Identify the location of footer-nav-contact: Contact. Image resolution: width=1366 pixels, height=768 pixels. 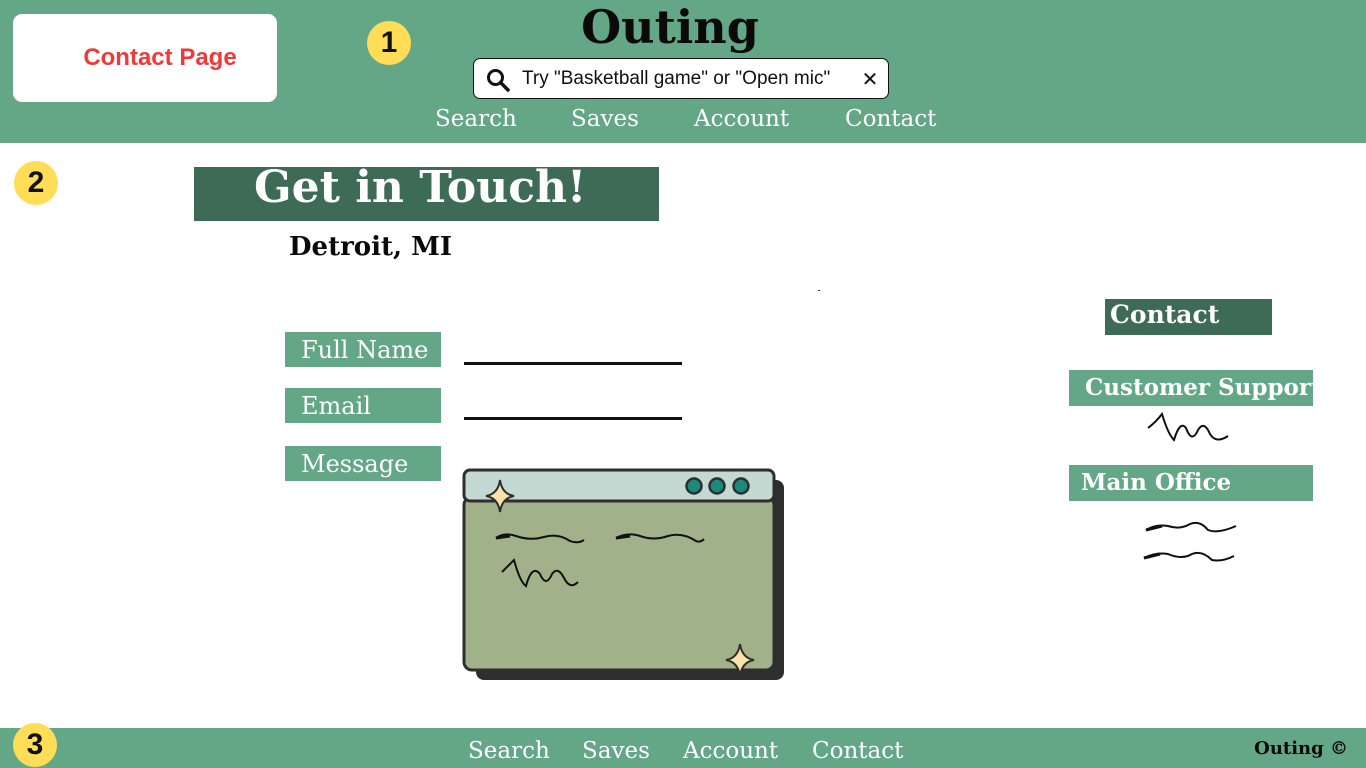
(857, 751).